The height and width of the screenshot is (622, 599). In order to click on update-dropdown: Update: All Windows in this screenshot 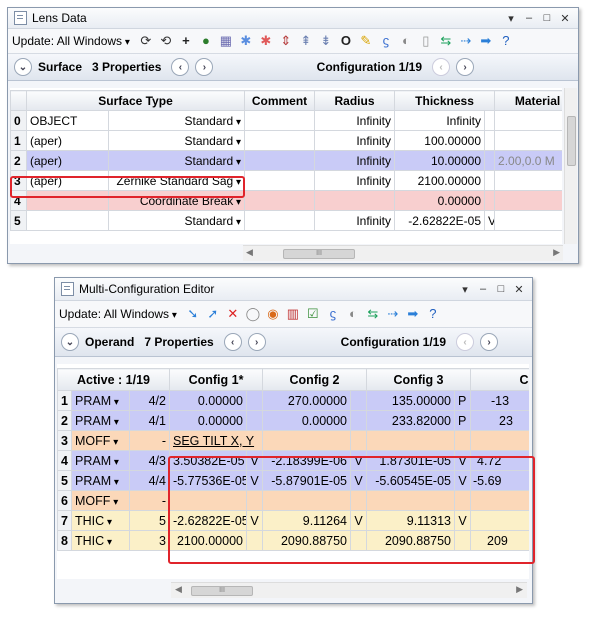, I will do `click(71, 41)`.